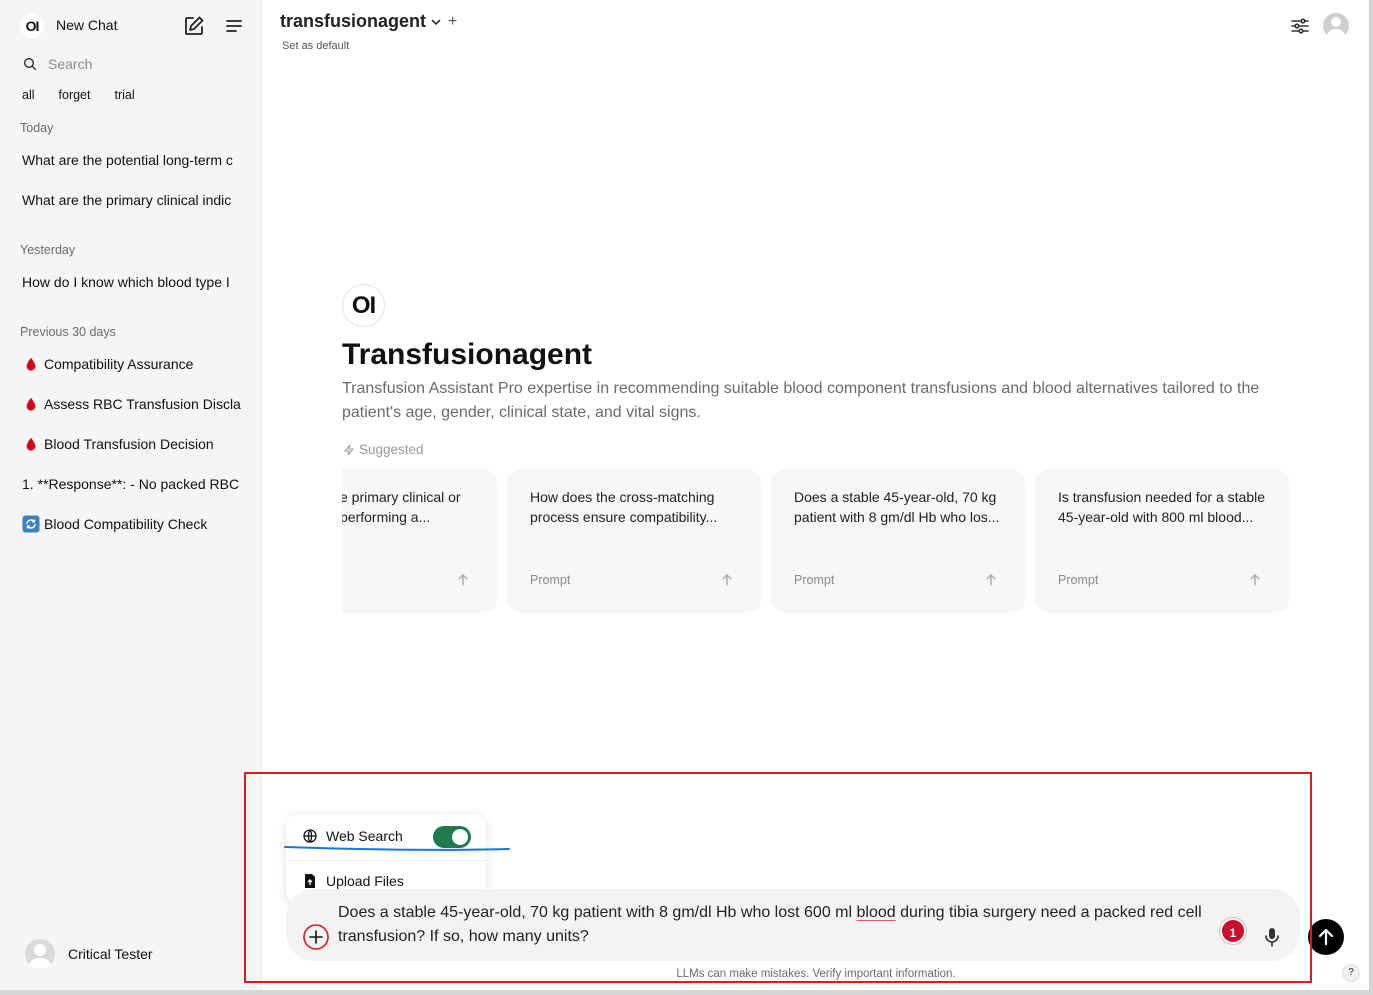  What do you see at coordinates (119, 364) in the screenshot?
I see `chat-item-label: Compatibility Assurance` at bounding box center [119, 364].